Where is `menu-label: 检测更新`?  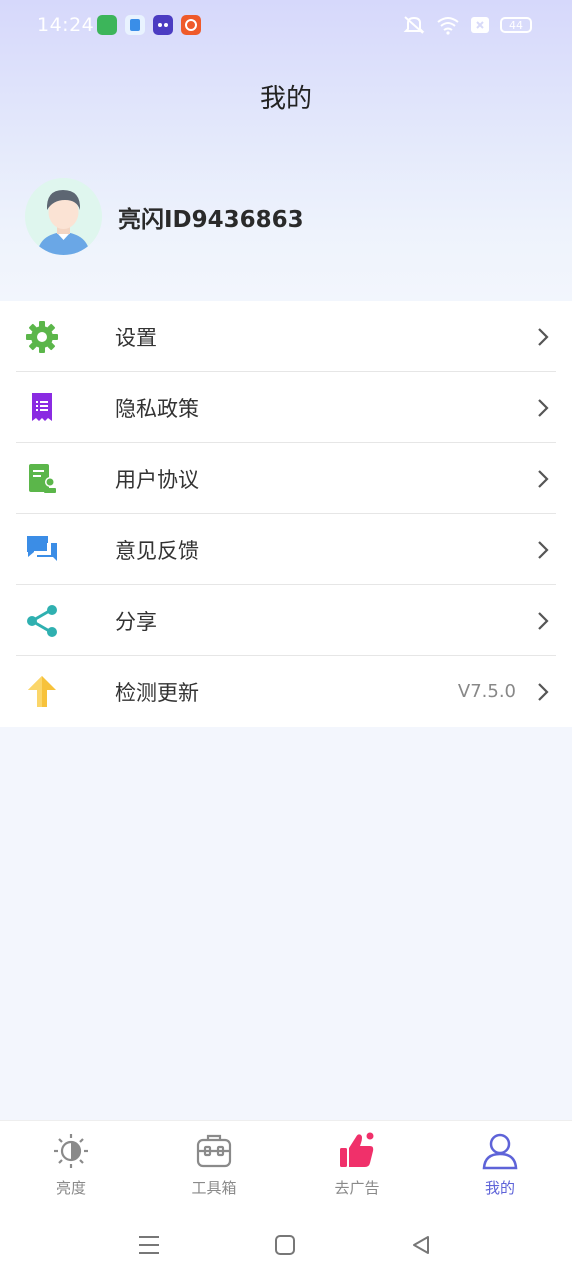 menu-label: 检测更新 is located at coordinates (157, 692).